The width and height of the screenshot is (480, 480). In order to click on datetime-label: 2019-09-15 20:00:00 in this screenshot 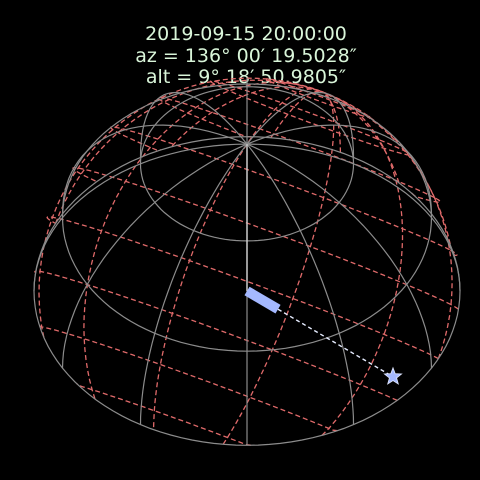, I will do `click(246, 34)`.